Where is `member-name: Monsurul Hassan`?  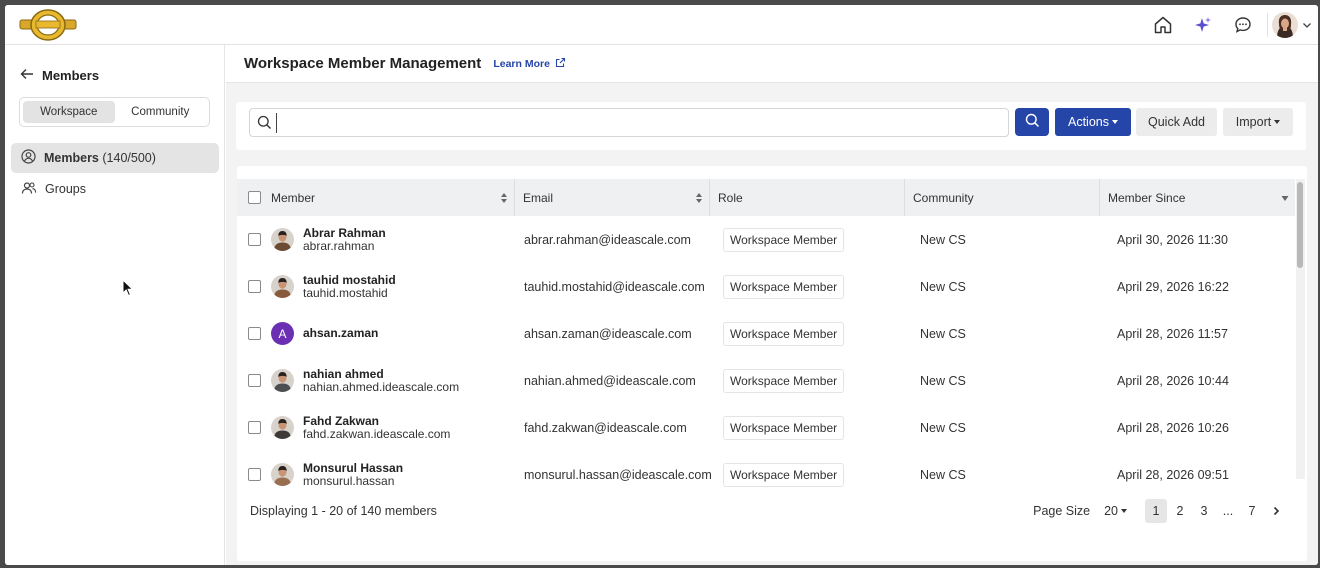 member-name: Monsurul Hassan is located at coordinates (353, 468).